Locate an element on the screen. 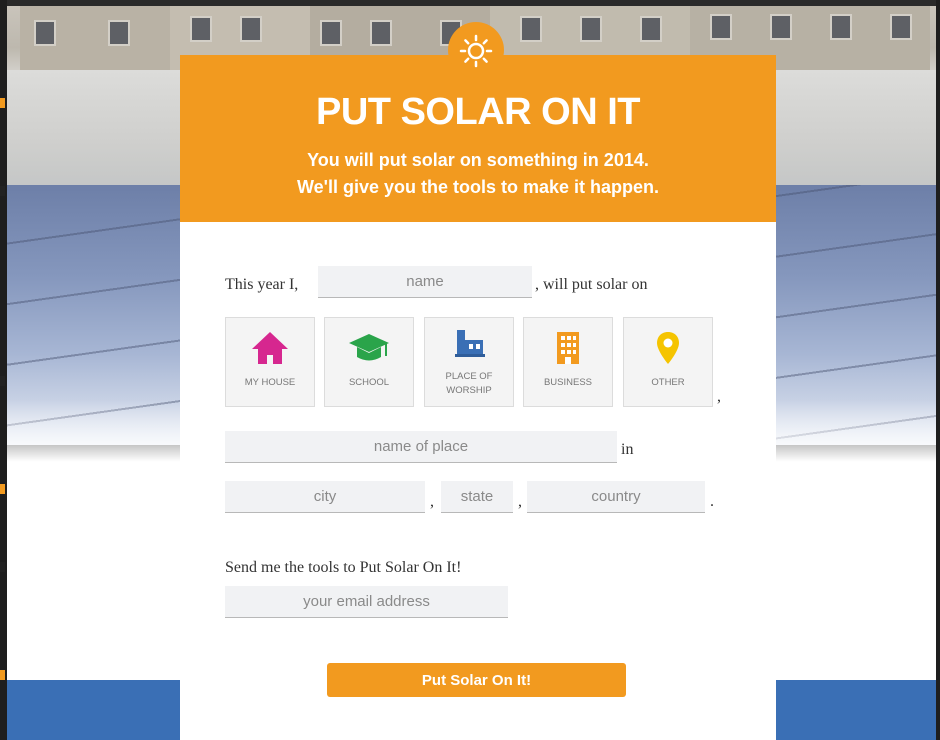 The height and width of the screenshot is (740, 940). option-school: SCHOOL is located at coordinates (369, 362).